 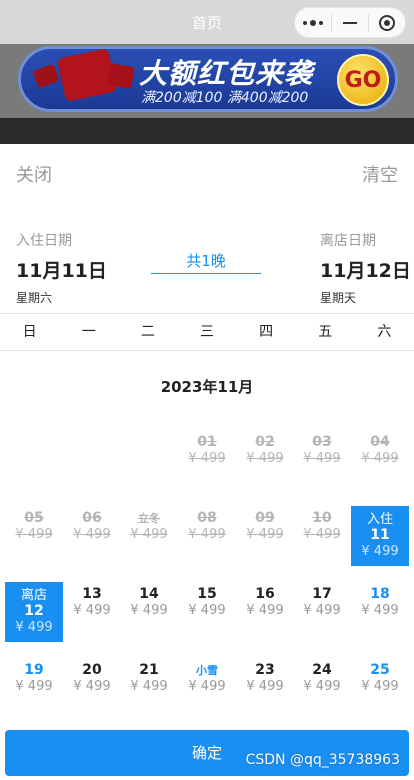 What do you see at coordinates (363, 80) in the screenshot?
I see `go-button: GO` at bounding box center [363, 80].